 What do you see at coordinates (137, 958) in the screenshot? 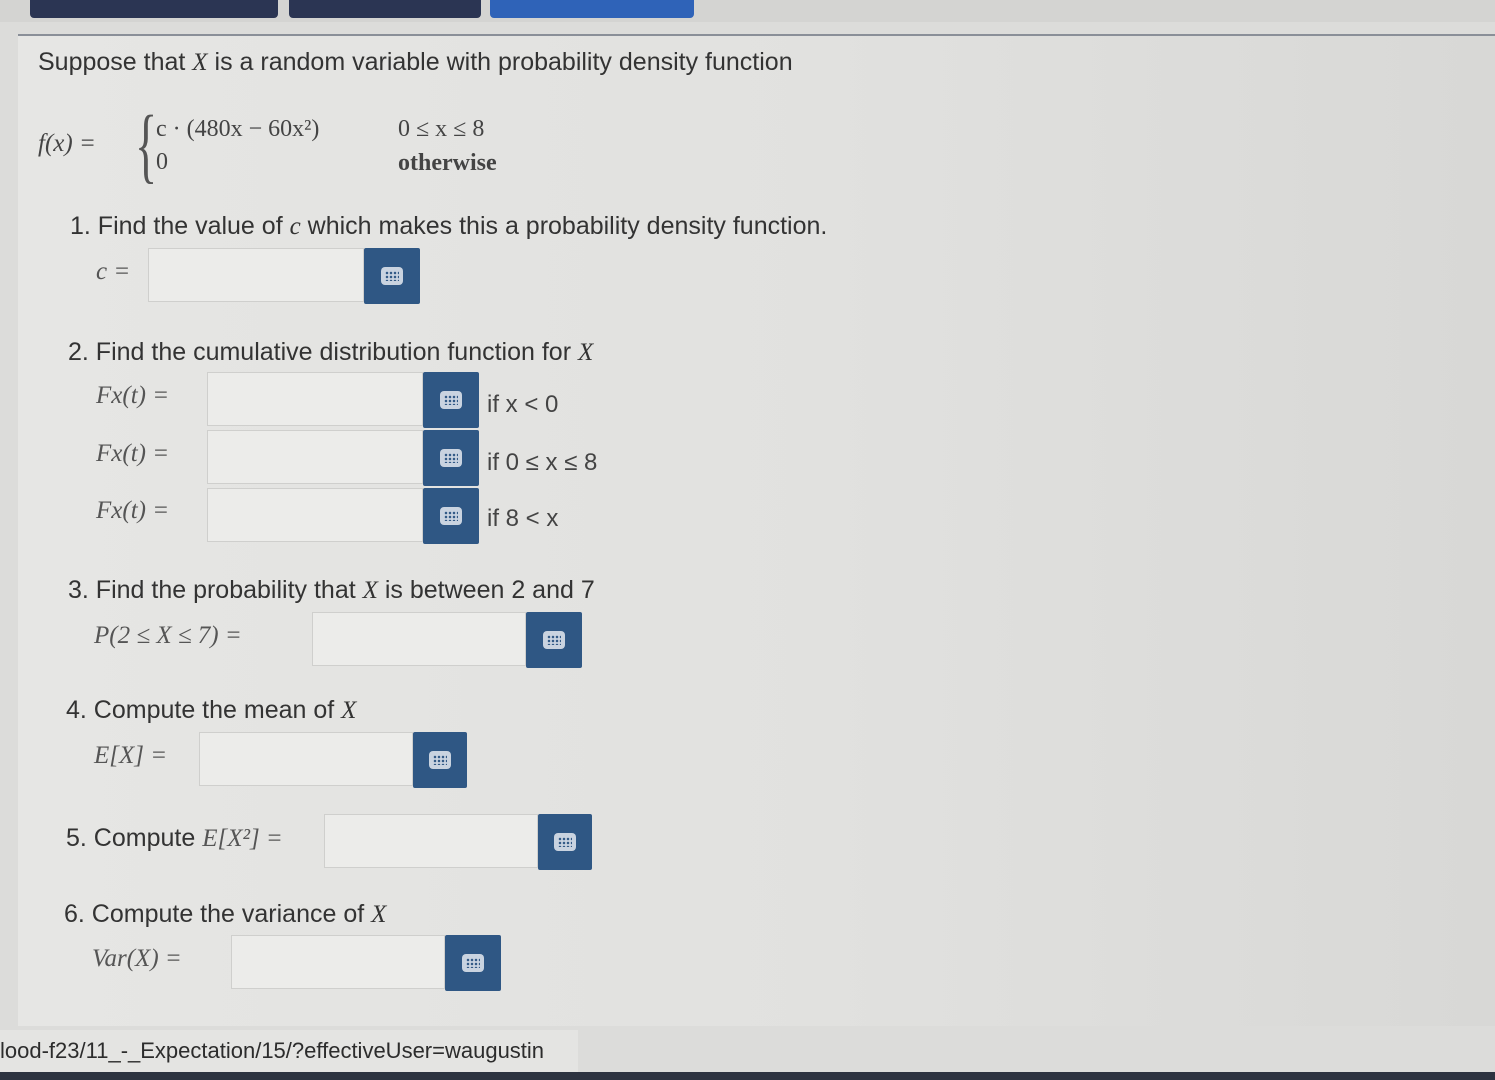
I see `q6-label: Var(X) =` at bounding box center [137, 958].